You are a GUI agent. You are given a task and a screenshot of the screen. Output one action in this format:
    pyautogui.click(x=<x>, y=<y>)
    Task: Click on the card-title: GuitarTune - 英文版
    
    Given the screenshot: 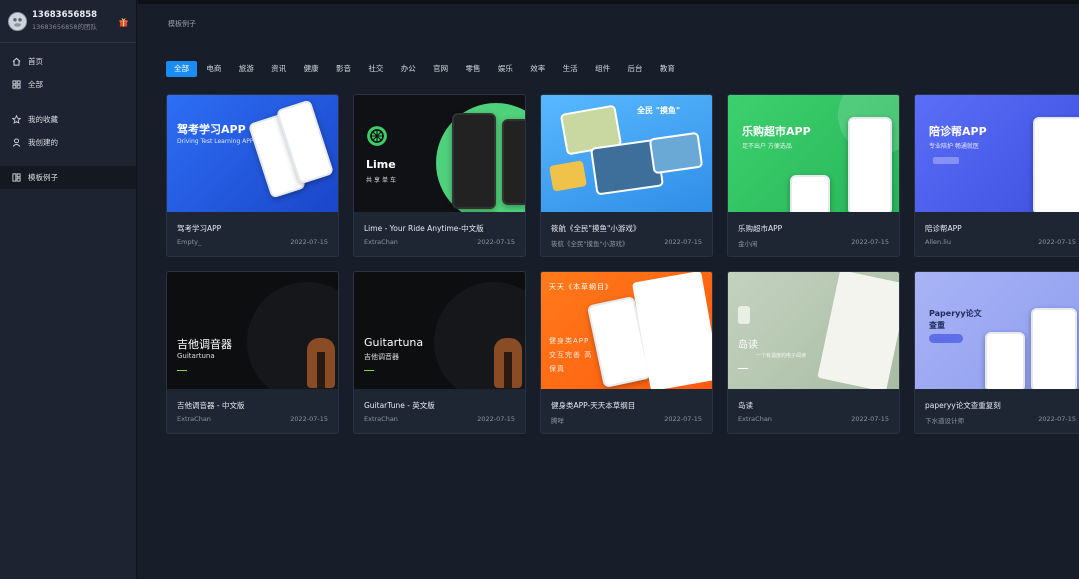 What is the action you would take?
    pyautogui.click(x=399, y=405)
    